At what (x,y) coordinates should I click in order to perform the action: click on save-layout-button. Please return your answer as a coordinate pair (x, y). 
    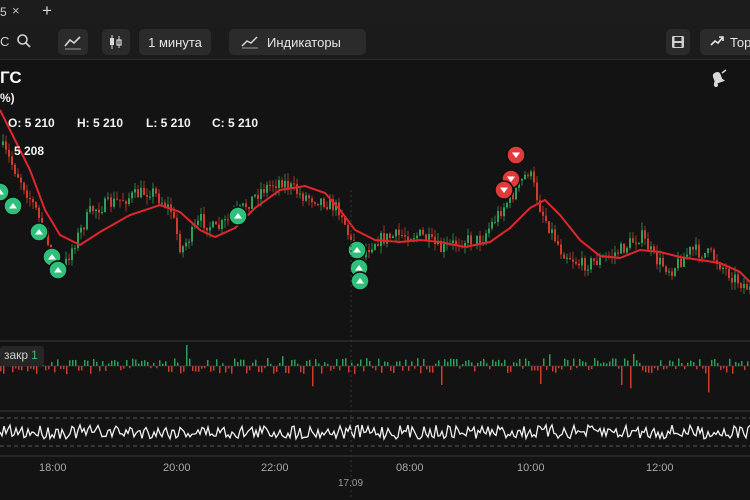
    Looking at the image, I should click on (678, 42).